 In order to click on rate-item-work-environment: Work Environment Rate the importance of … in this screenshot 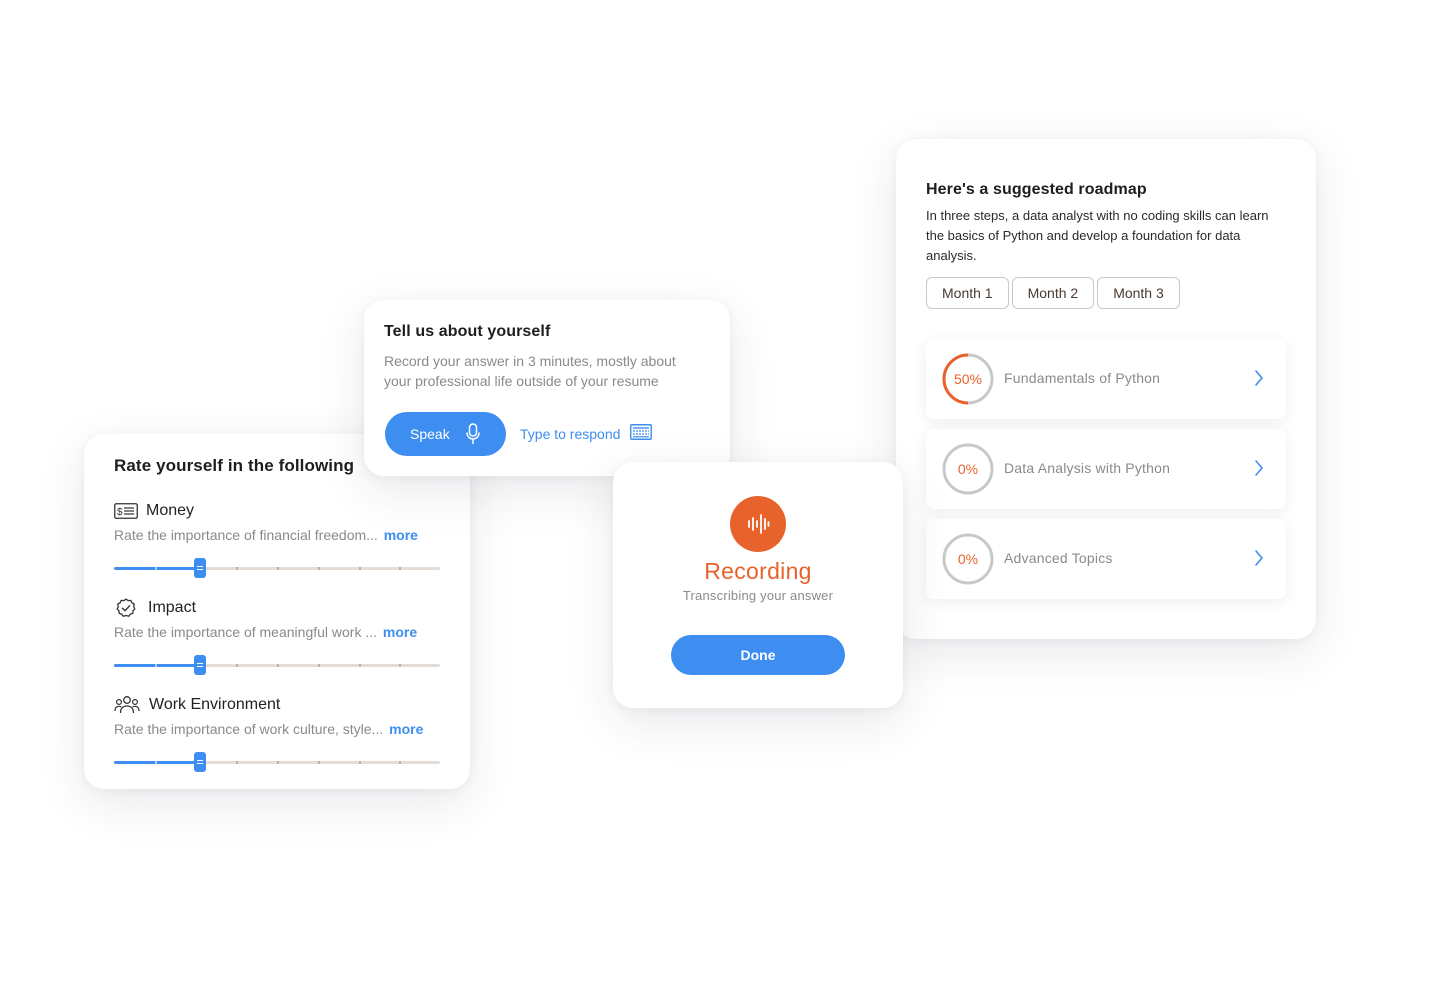, I will do `click(277, 739)`.